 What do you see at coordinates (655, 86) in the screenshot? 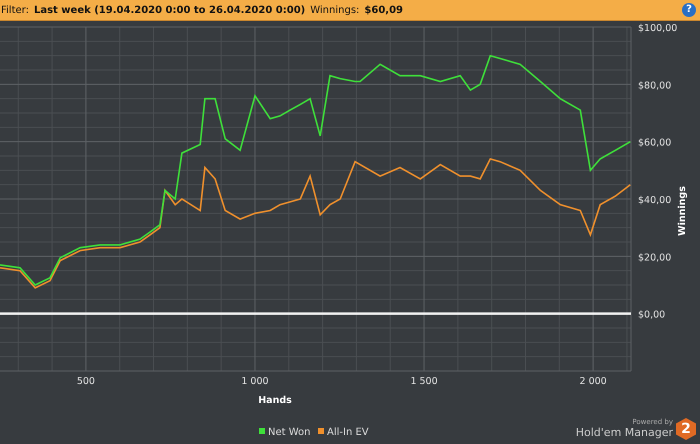
I see `y-tick-label: $80,00` at bounding box center [655, 86].